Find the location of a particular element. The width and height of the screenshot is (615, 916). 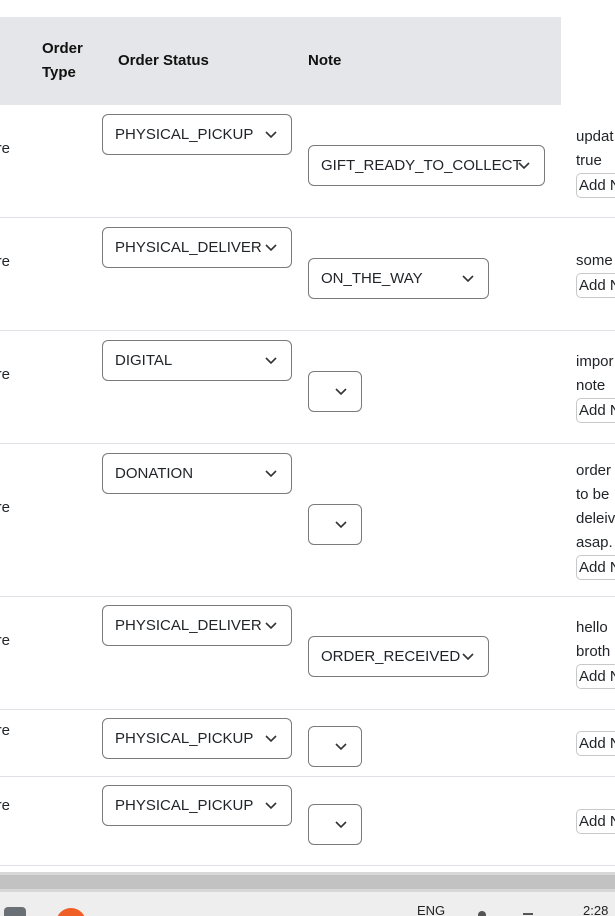

note-text-line: updat is located at coordinates (595, 136).